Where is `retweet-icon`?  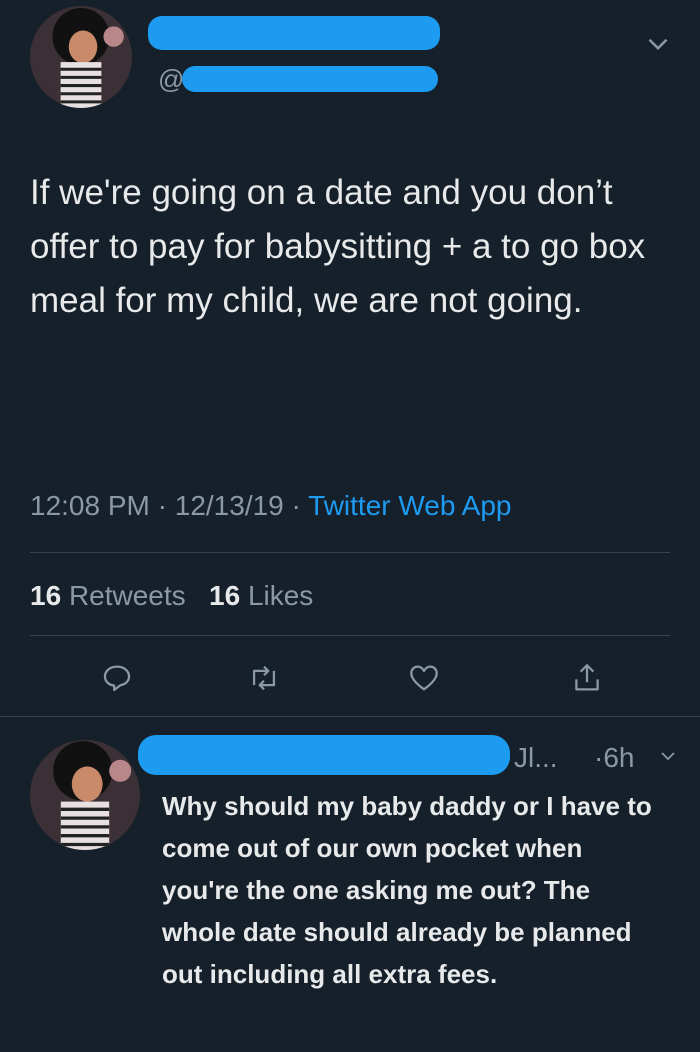
retweet-icon is located at coordinates (264, 678).